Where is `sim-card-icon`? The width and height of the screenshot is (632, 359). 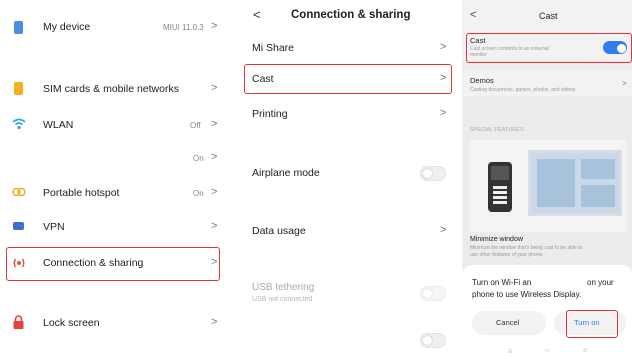
sim-card-icon is located at coordinates (18, 88).